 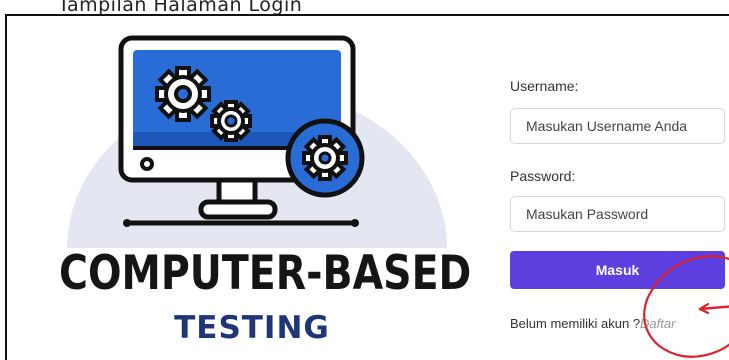 What do you see at coordinates (252, 328) in the screenshot?
I see `logo-subtitle: TESTING` at bounding box center [252, 328].